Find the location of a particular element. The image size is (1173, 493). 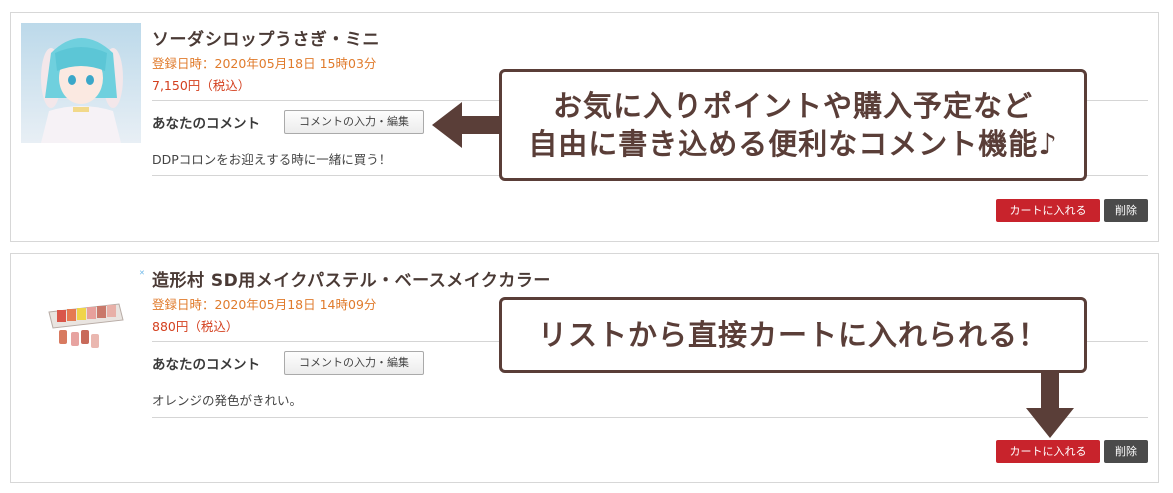

down-arrow-icon is located at coordinates (1050, 404).